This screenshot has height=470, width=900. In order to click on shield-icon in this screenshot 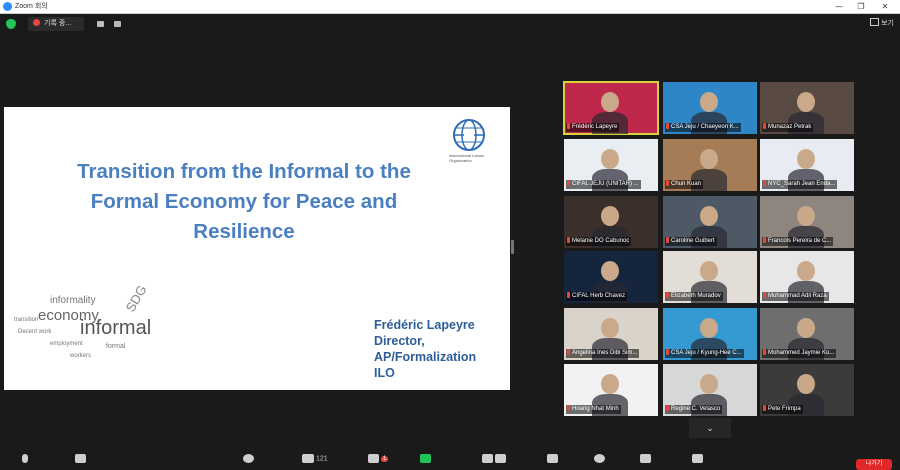, I will do `click(248, 458)`.